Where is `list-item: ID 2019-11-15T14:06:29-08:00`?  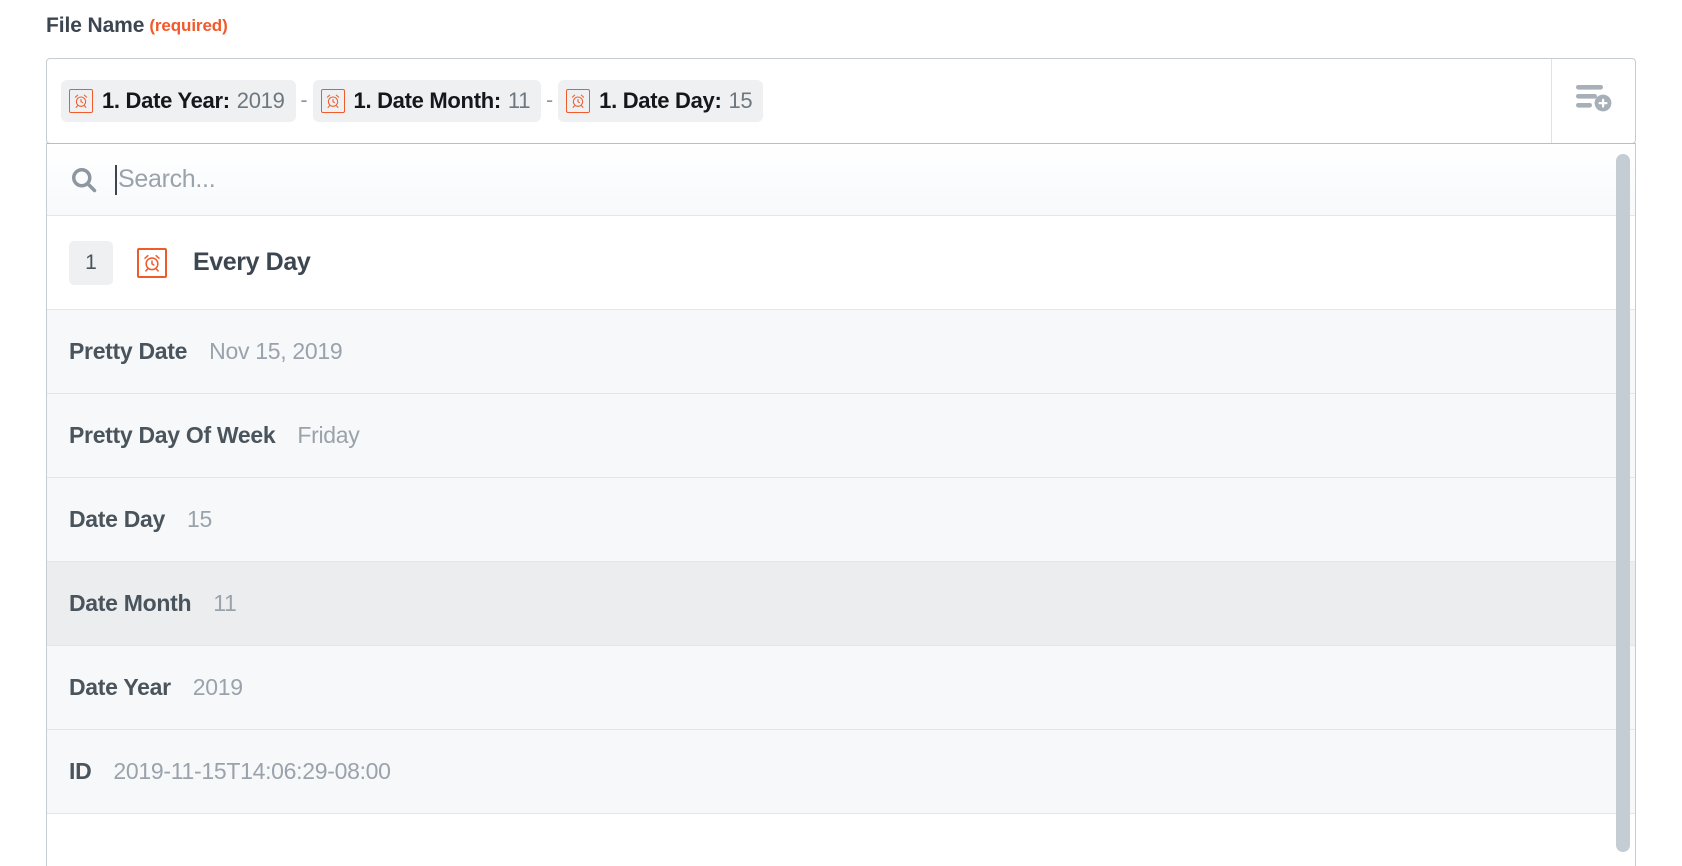 list-item: ID 2019-11-15T14:06:29-08:00 is located at coordinates (841, 772).